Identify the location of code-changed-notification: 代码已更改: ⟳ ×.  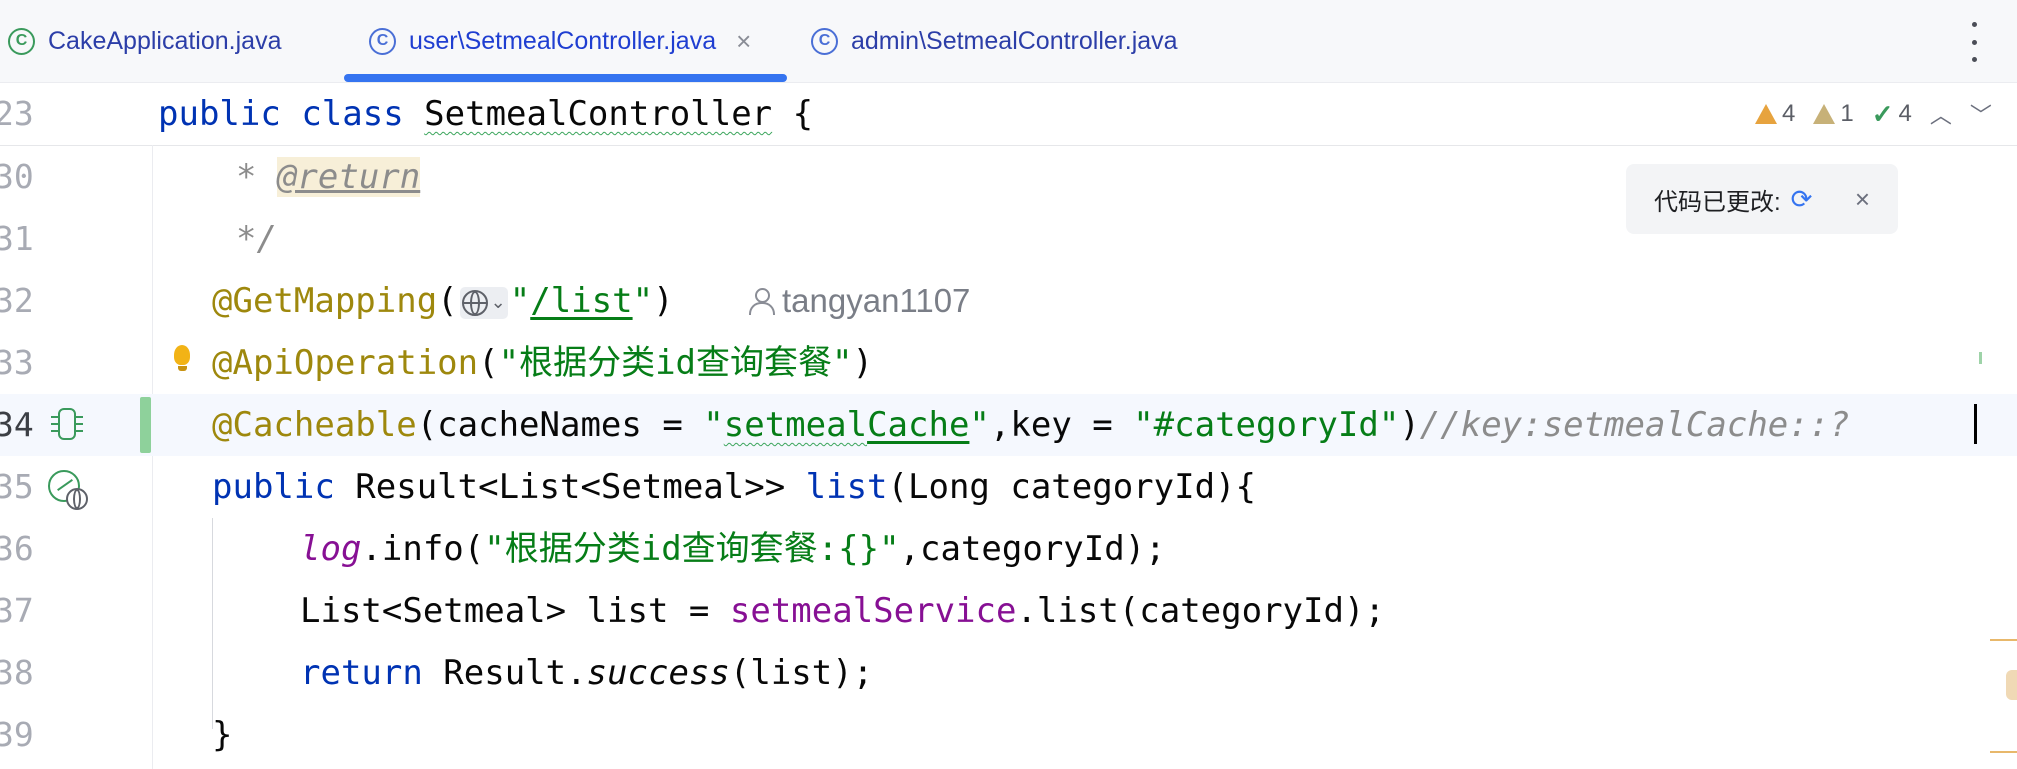
(1762, 199).